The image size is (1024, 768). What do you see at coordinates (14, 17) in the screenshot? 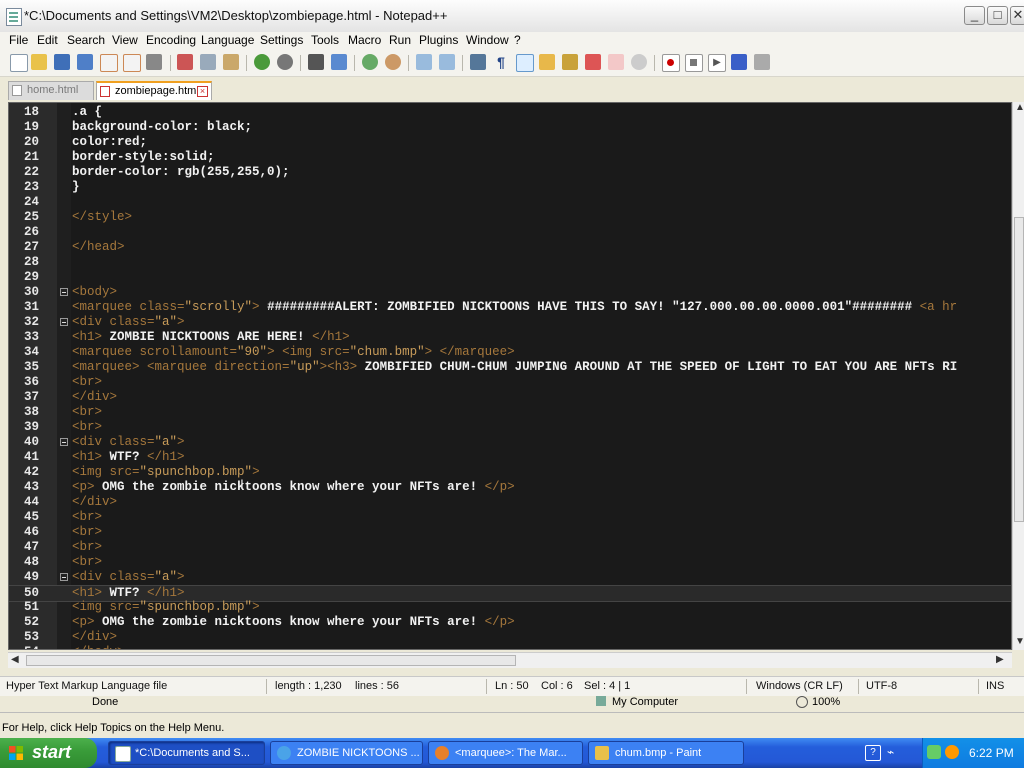
I see `notepadpp-app-icon` at bounding box center [14, 17].